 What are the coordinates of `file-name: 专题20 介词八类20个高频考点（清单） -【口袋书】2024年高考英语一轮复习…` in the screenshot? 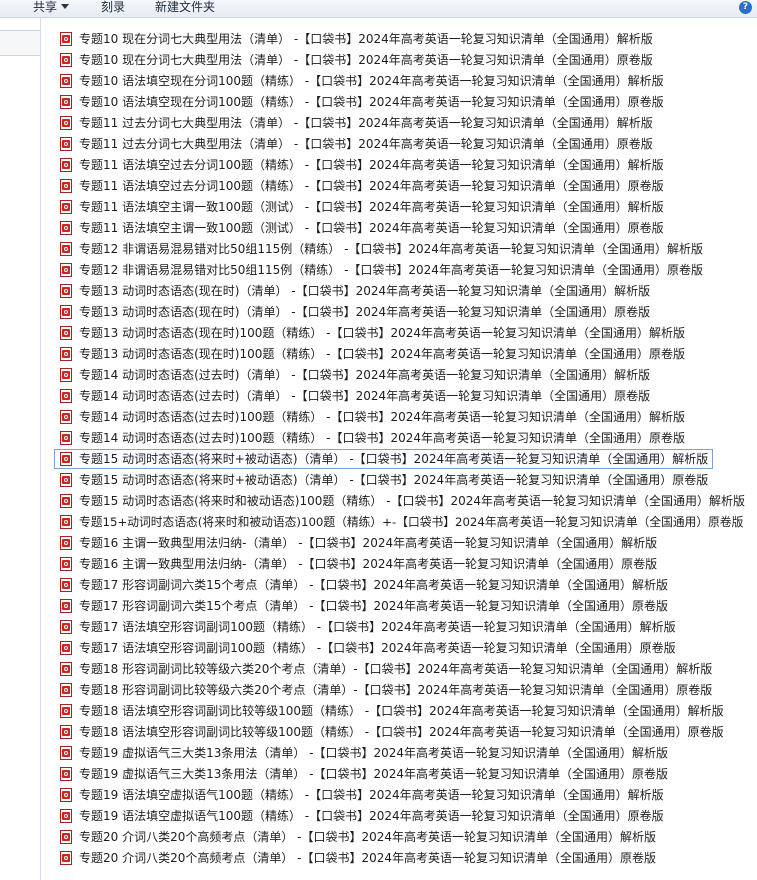 It's located at (368, 858).